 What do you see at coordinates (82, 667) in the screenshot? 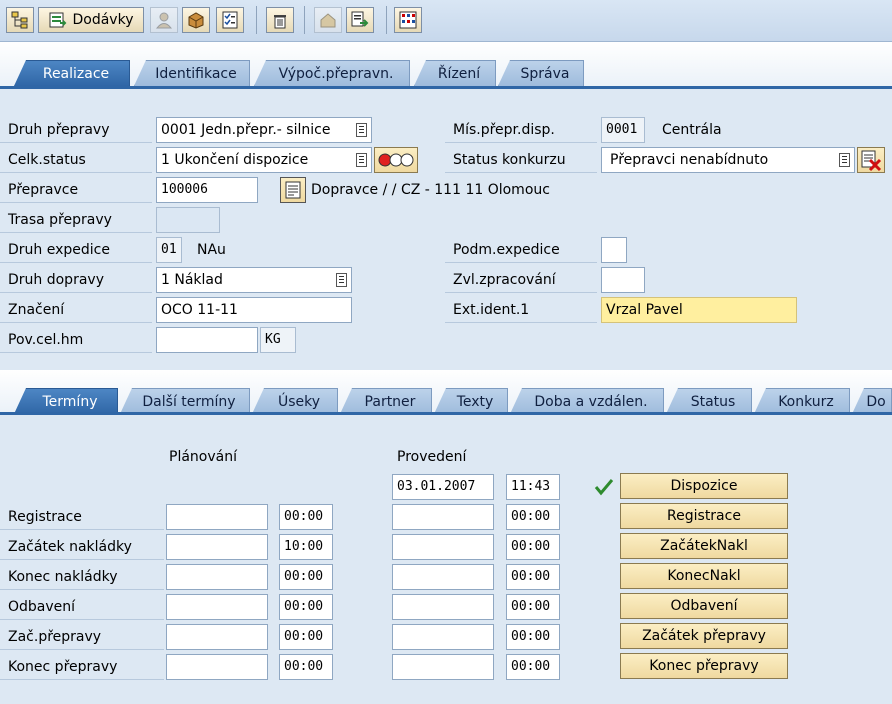
I see `termin-row-label: Konec přepravy` at bounding box center [82, 667].